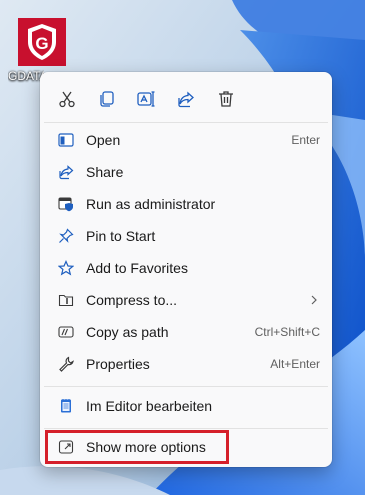  Describe the element at coordinates (66, 332) in the screenshot. I see `path-icon` at that location.